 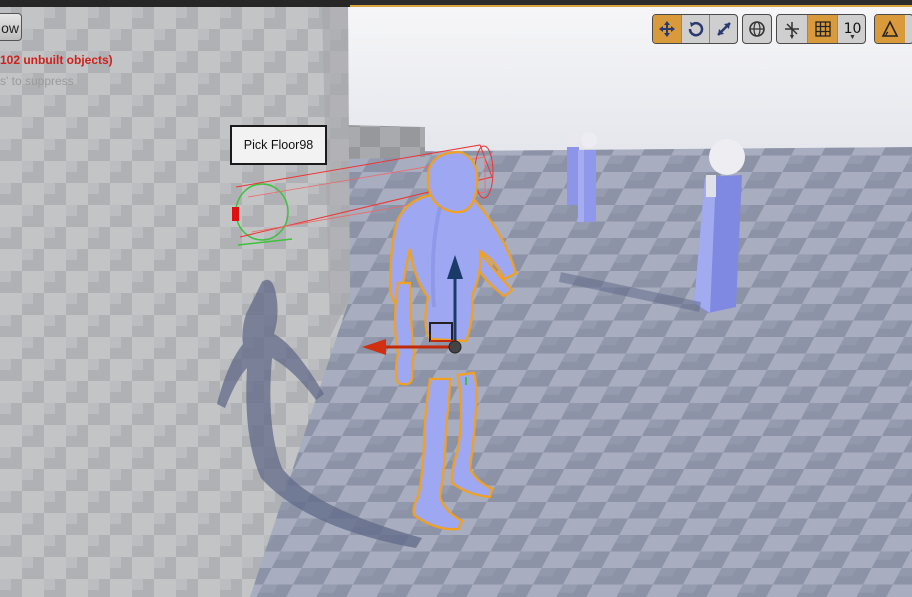 What do you see at coordinates (631, 3) in the screenshot?
I see `active-tab-accent` at bounding box center [631, 3].